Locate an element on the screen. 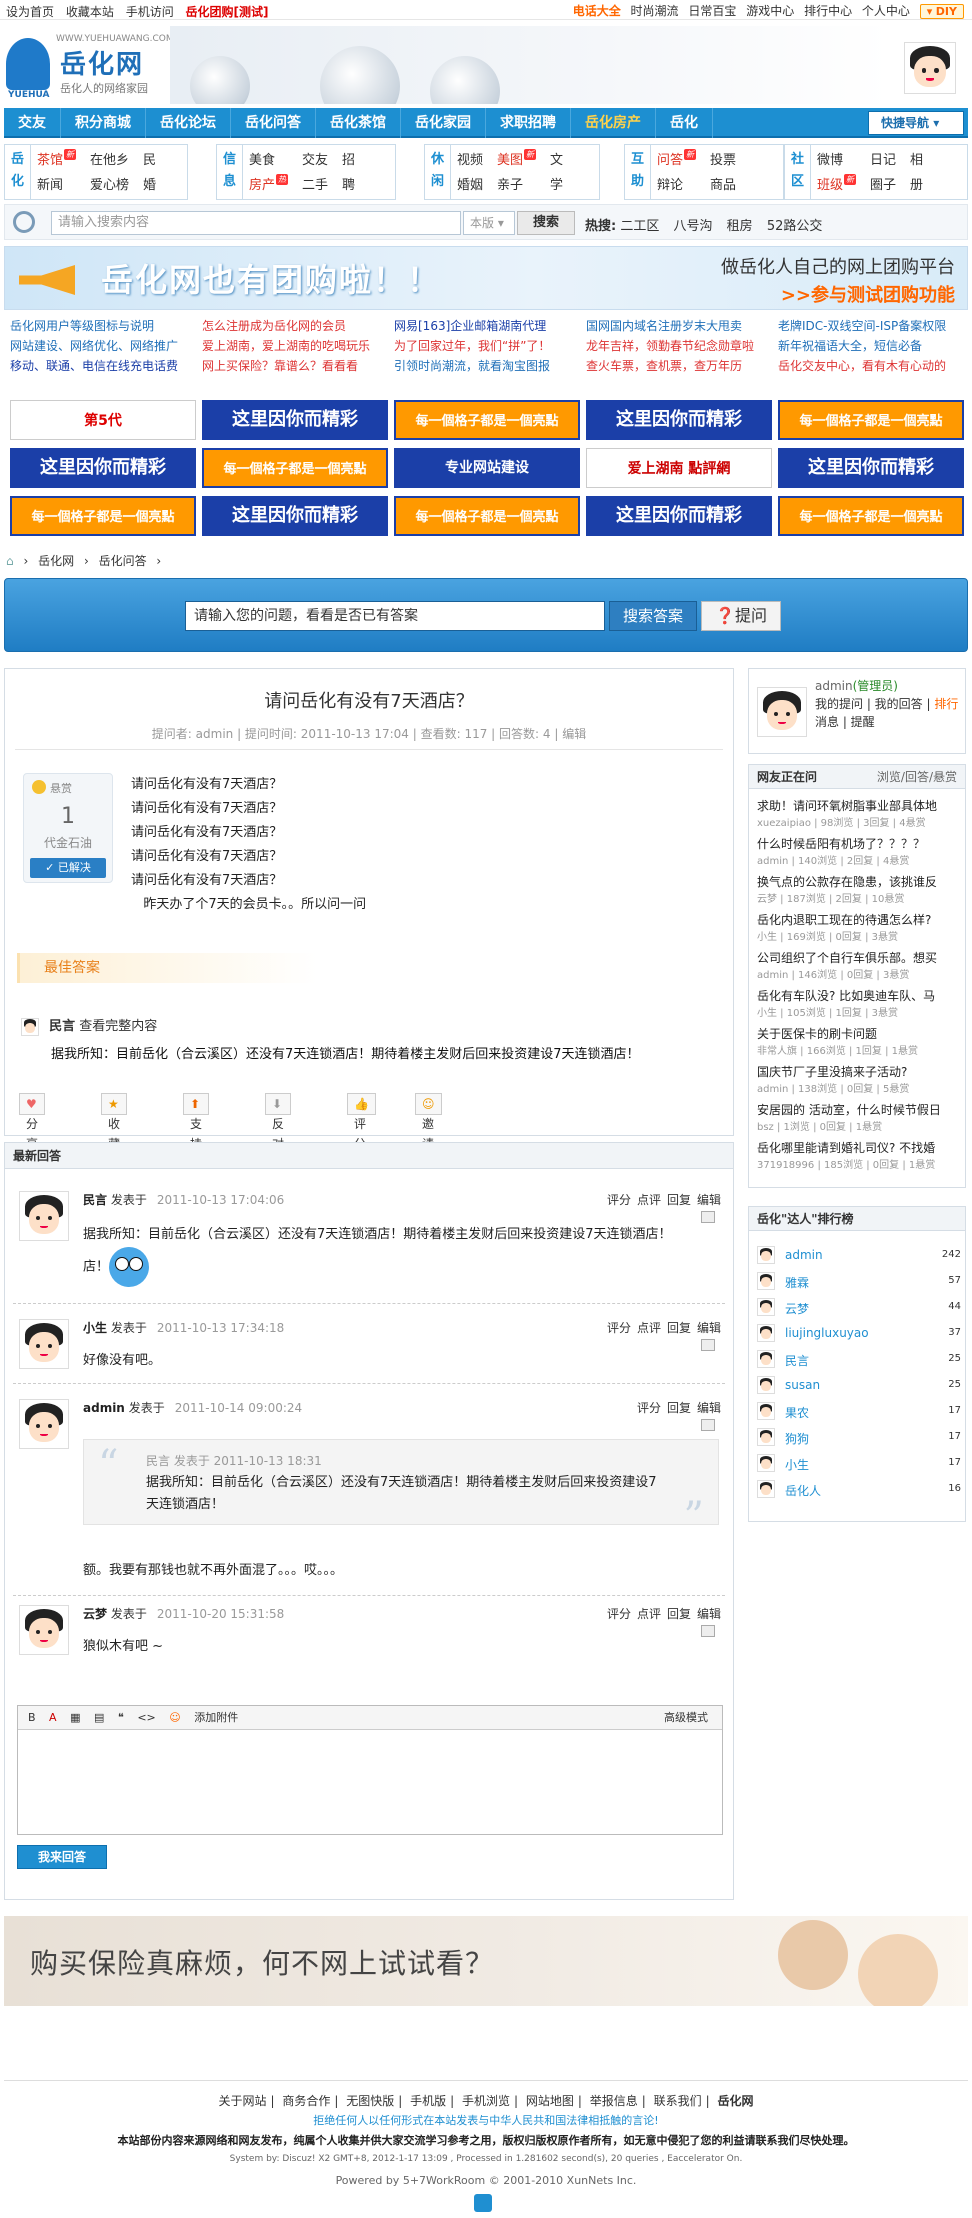 The height and width of the screenshot is (2218, 972). font-color-button: A is located at coordinates (53, 1717).